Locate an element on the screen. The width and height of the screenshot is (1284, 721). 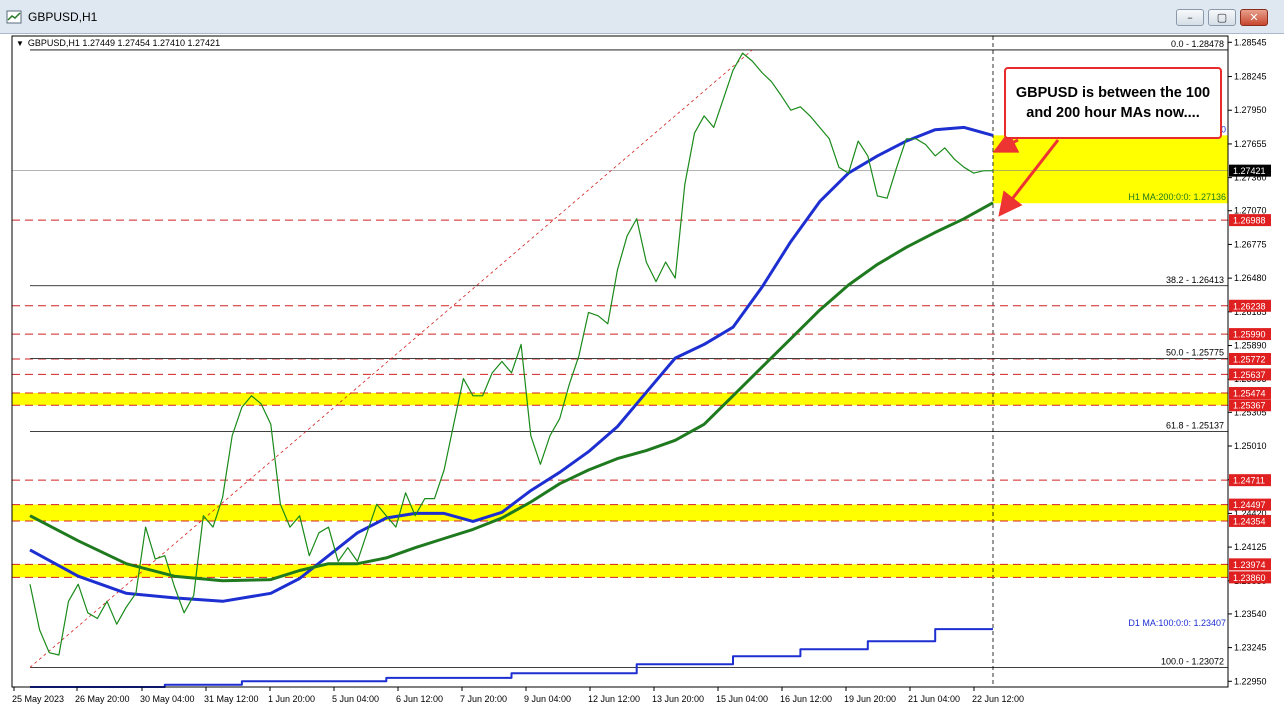
x-tick-label: 16 Jun 12:00 is located at coordinates (806, 699).